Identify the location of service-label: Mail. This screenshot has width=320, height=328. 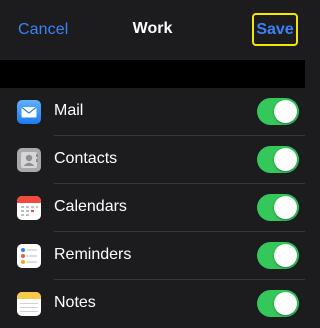
(69, 110).